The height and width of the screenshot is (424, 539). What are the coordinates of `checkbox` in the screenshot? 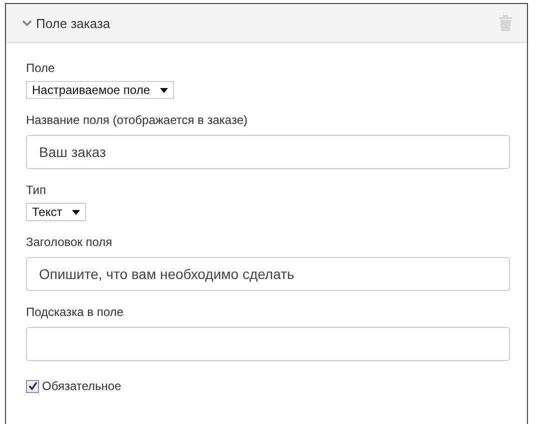 It's located at (32, 386).